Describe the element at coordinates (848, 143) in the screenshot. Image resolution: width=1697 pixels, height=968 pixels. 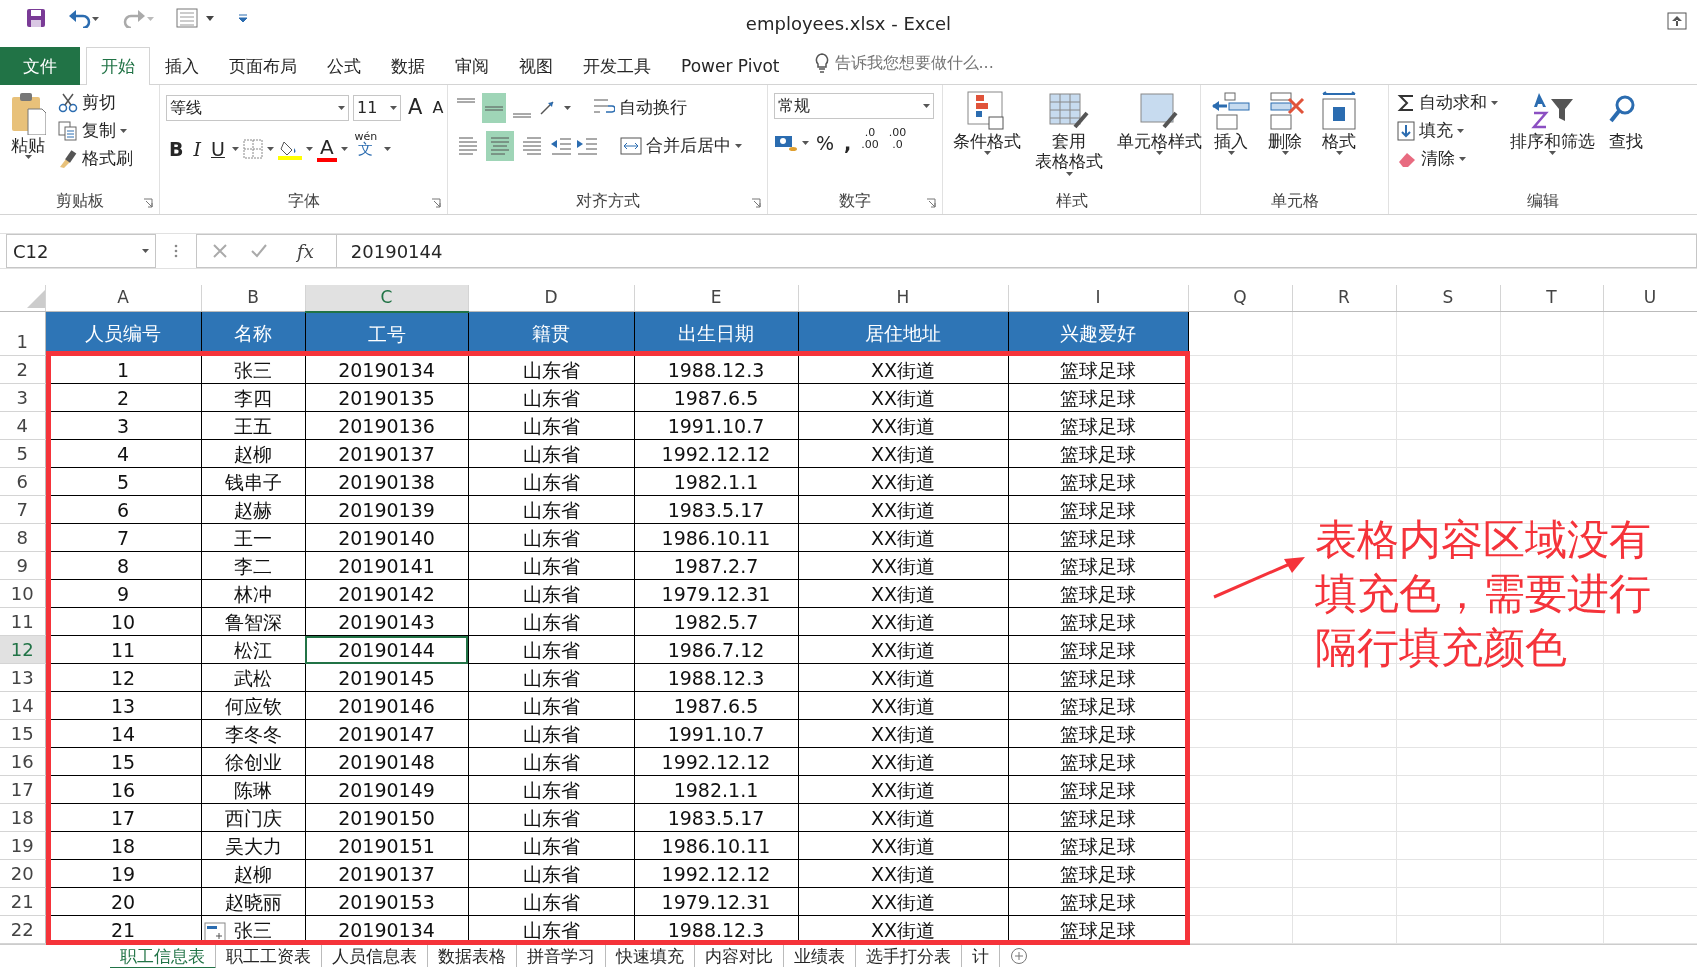
I see `comma-button: ,` at that location.